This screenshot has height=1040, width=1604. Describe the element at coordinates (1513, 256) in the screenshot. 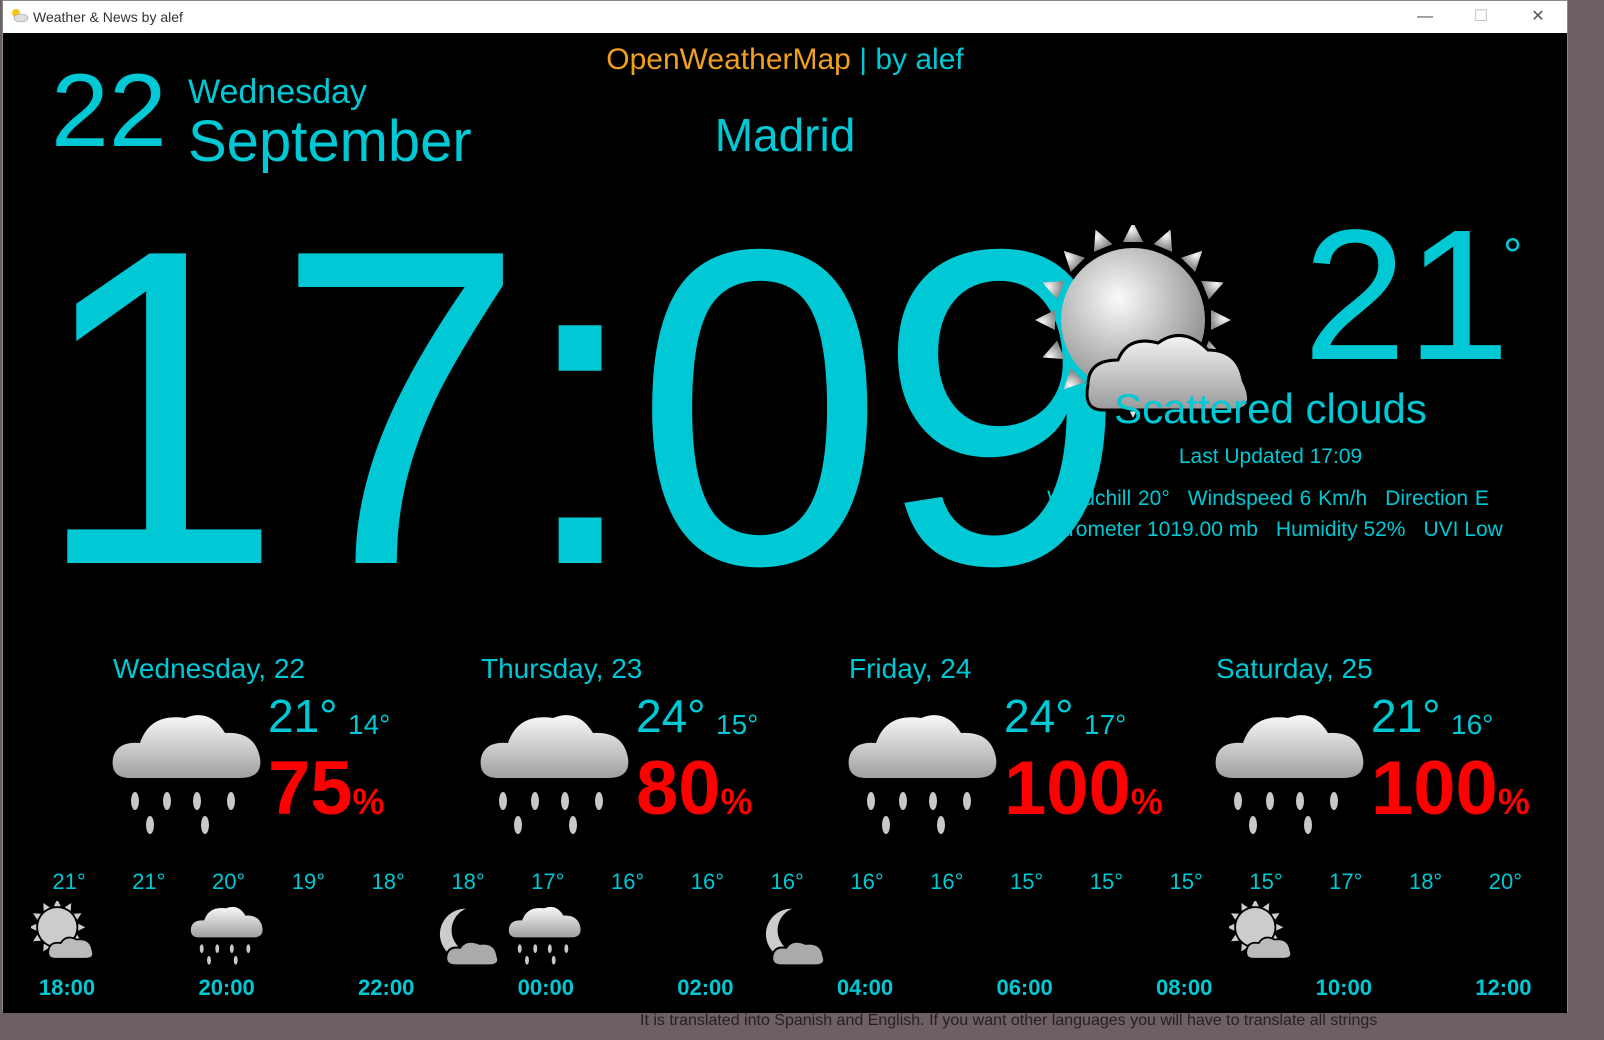

I see `current-degree-symbol: °` at that location.